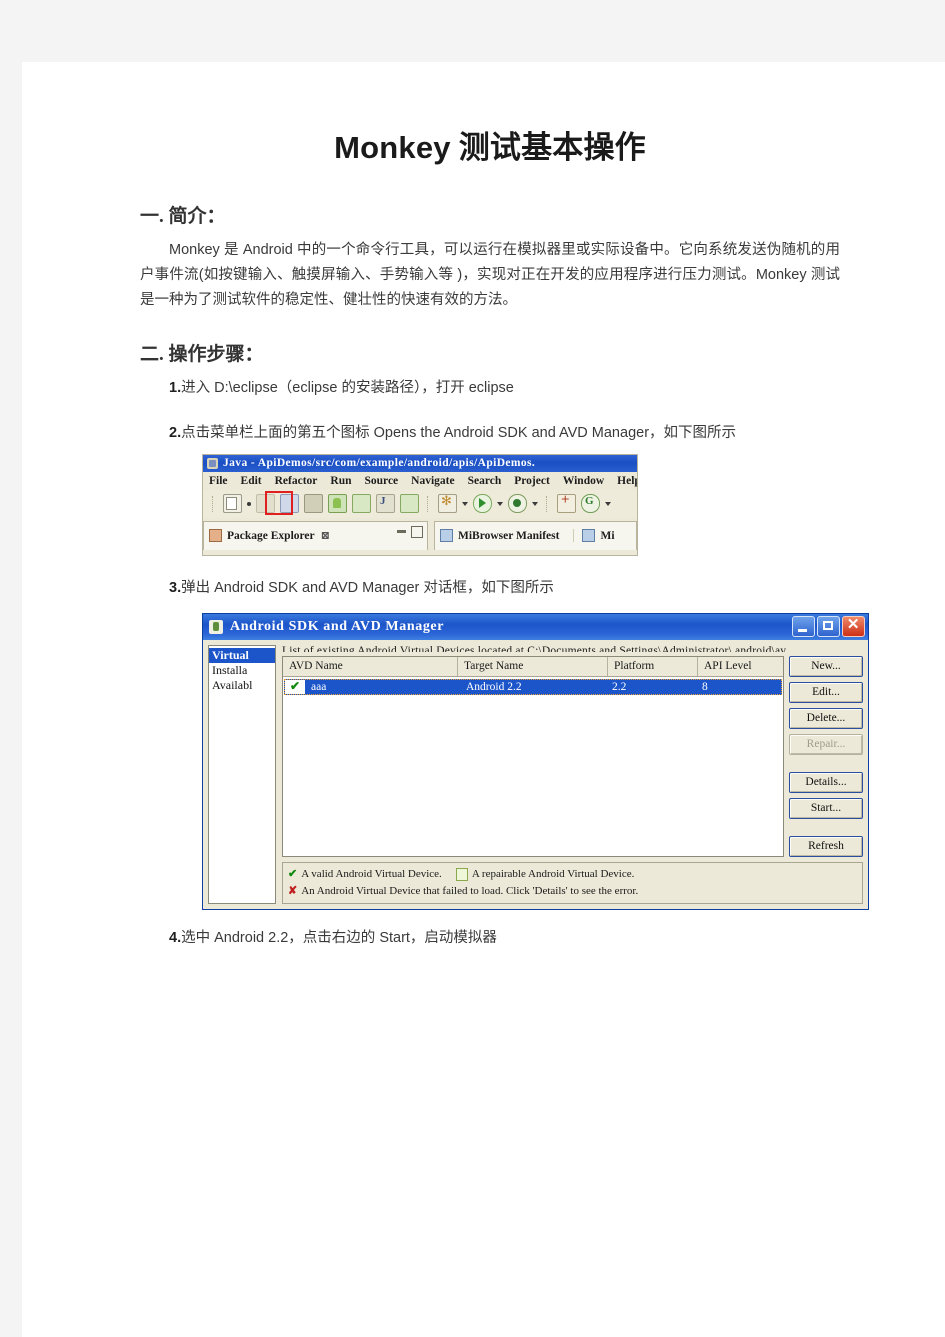 This screenshot has width=945, height=1337. Describe the element at coordinates (293, 890) in the screenshot. I see `failed-x-icon: ✘` at that location.